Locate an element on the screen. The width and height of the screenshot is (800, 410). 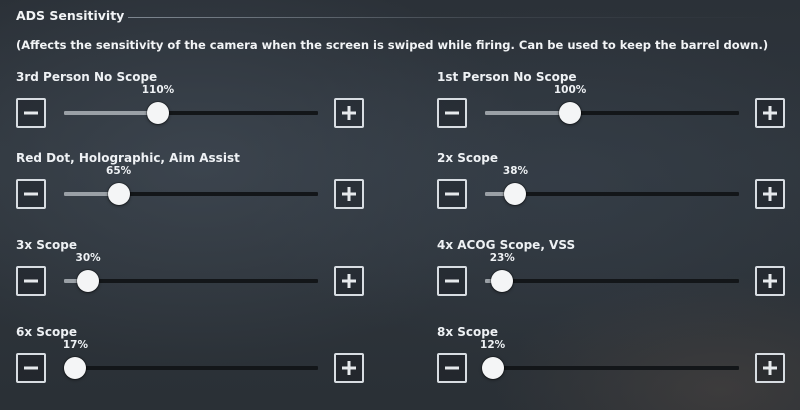
setting-3x-scope: 3x Scope 30% is located at coordinates (191, 274).